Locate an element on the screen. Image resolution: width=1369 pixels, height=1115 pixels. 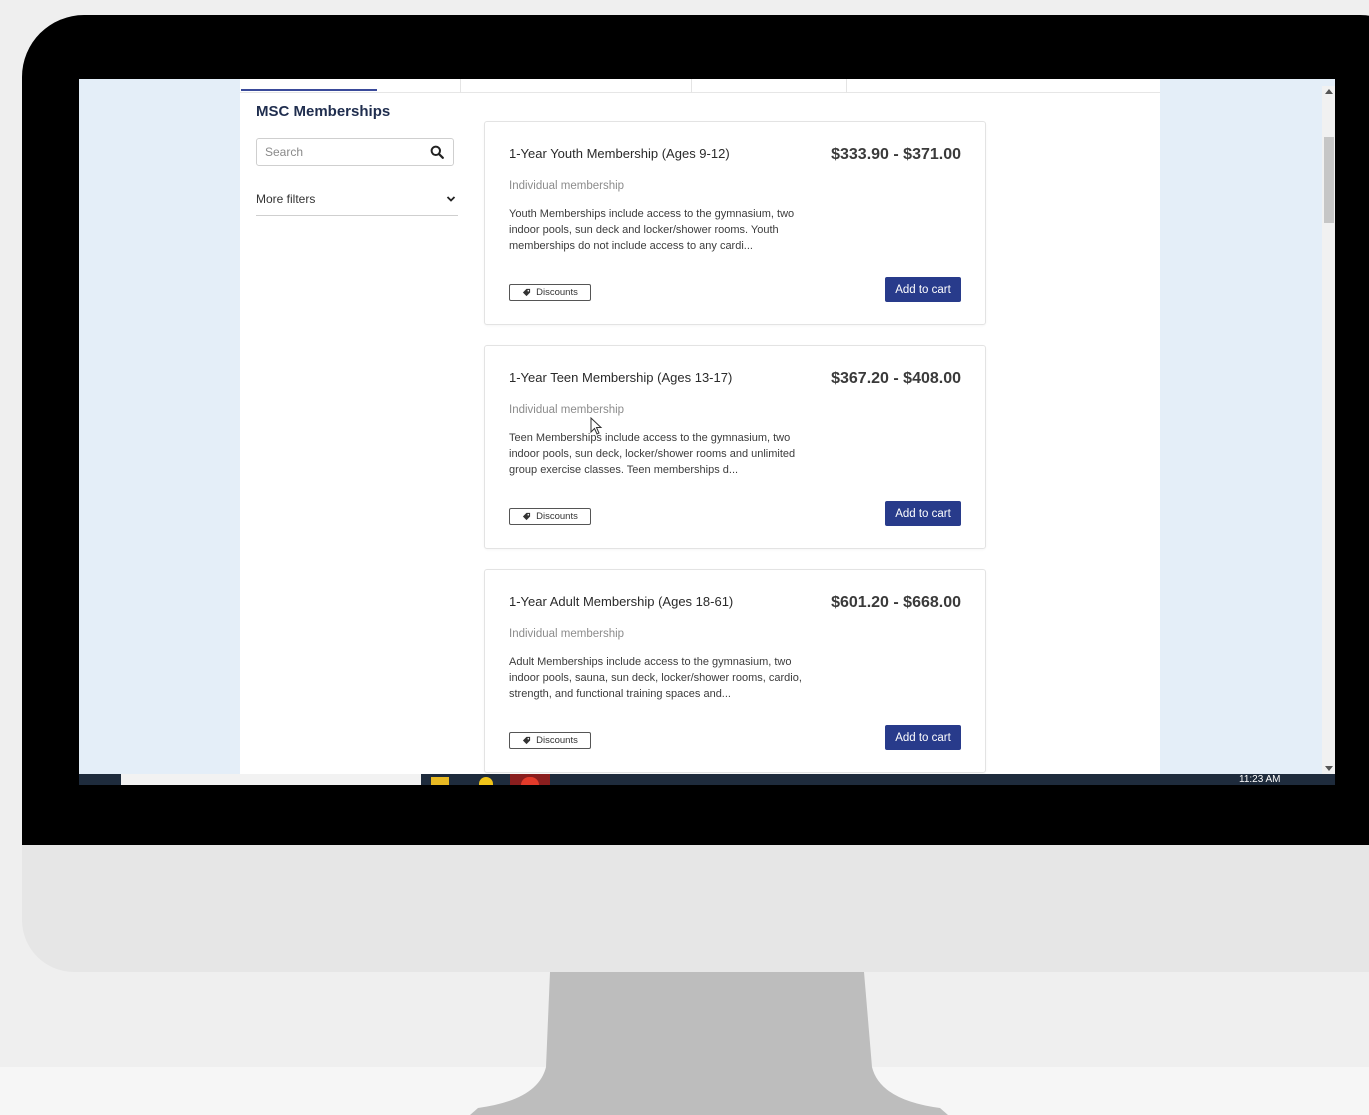
search-input is located at coordinates (342, 152).